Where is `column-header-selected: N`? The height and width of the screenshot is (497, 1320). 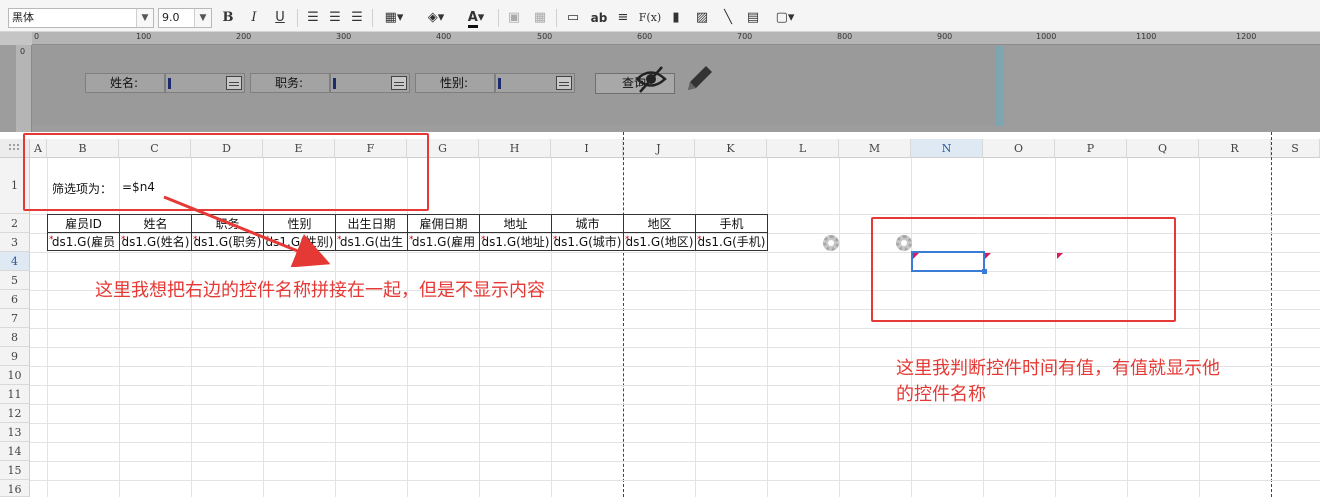 column-header-selected: N is located at coordinates (947, 148).